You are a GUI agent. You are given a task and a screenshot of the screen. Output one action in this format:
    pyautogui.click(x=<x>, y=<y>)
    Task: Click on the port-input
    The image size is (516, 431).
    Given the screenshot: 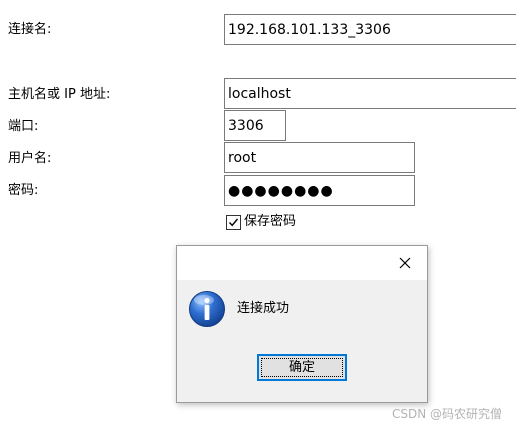 What is the action you would take?
    pyautogui.click(x=255, y=125)
    